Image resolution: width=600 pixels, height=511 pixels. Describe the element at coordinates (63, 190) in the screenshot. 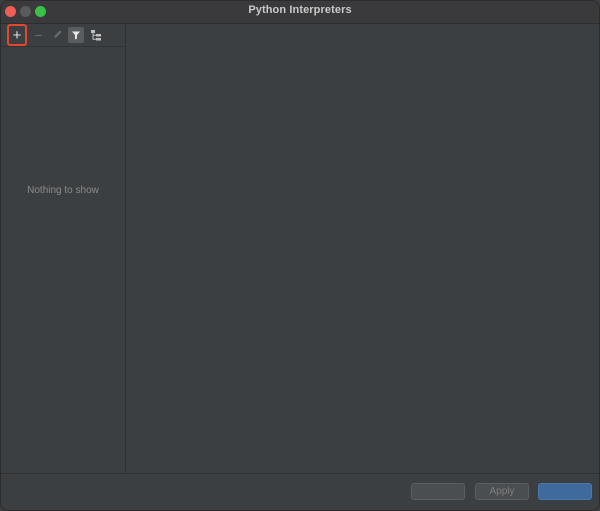

I see `empty-list-message: Nothing to show` at that location.